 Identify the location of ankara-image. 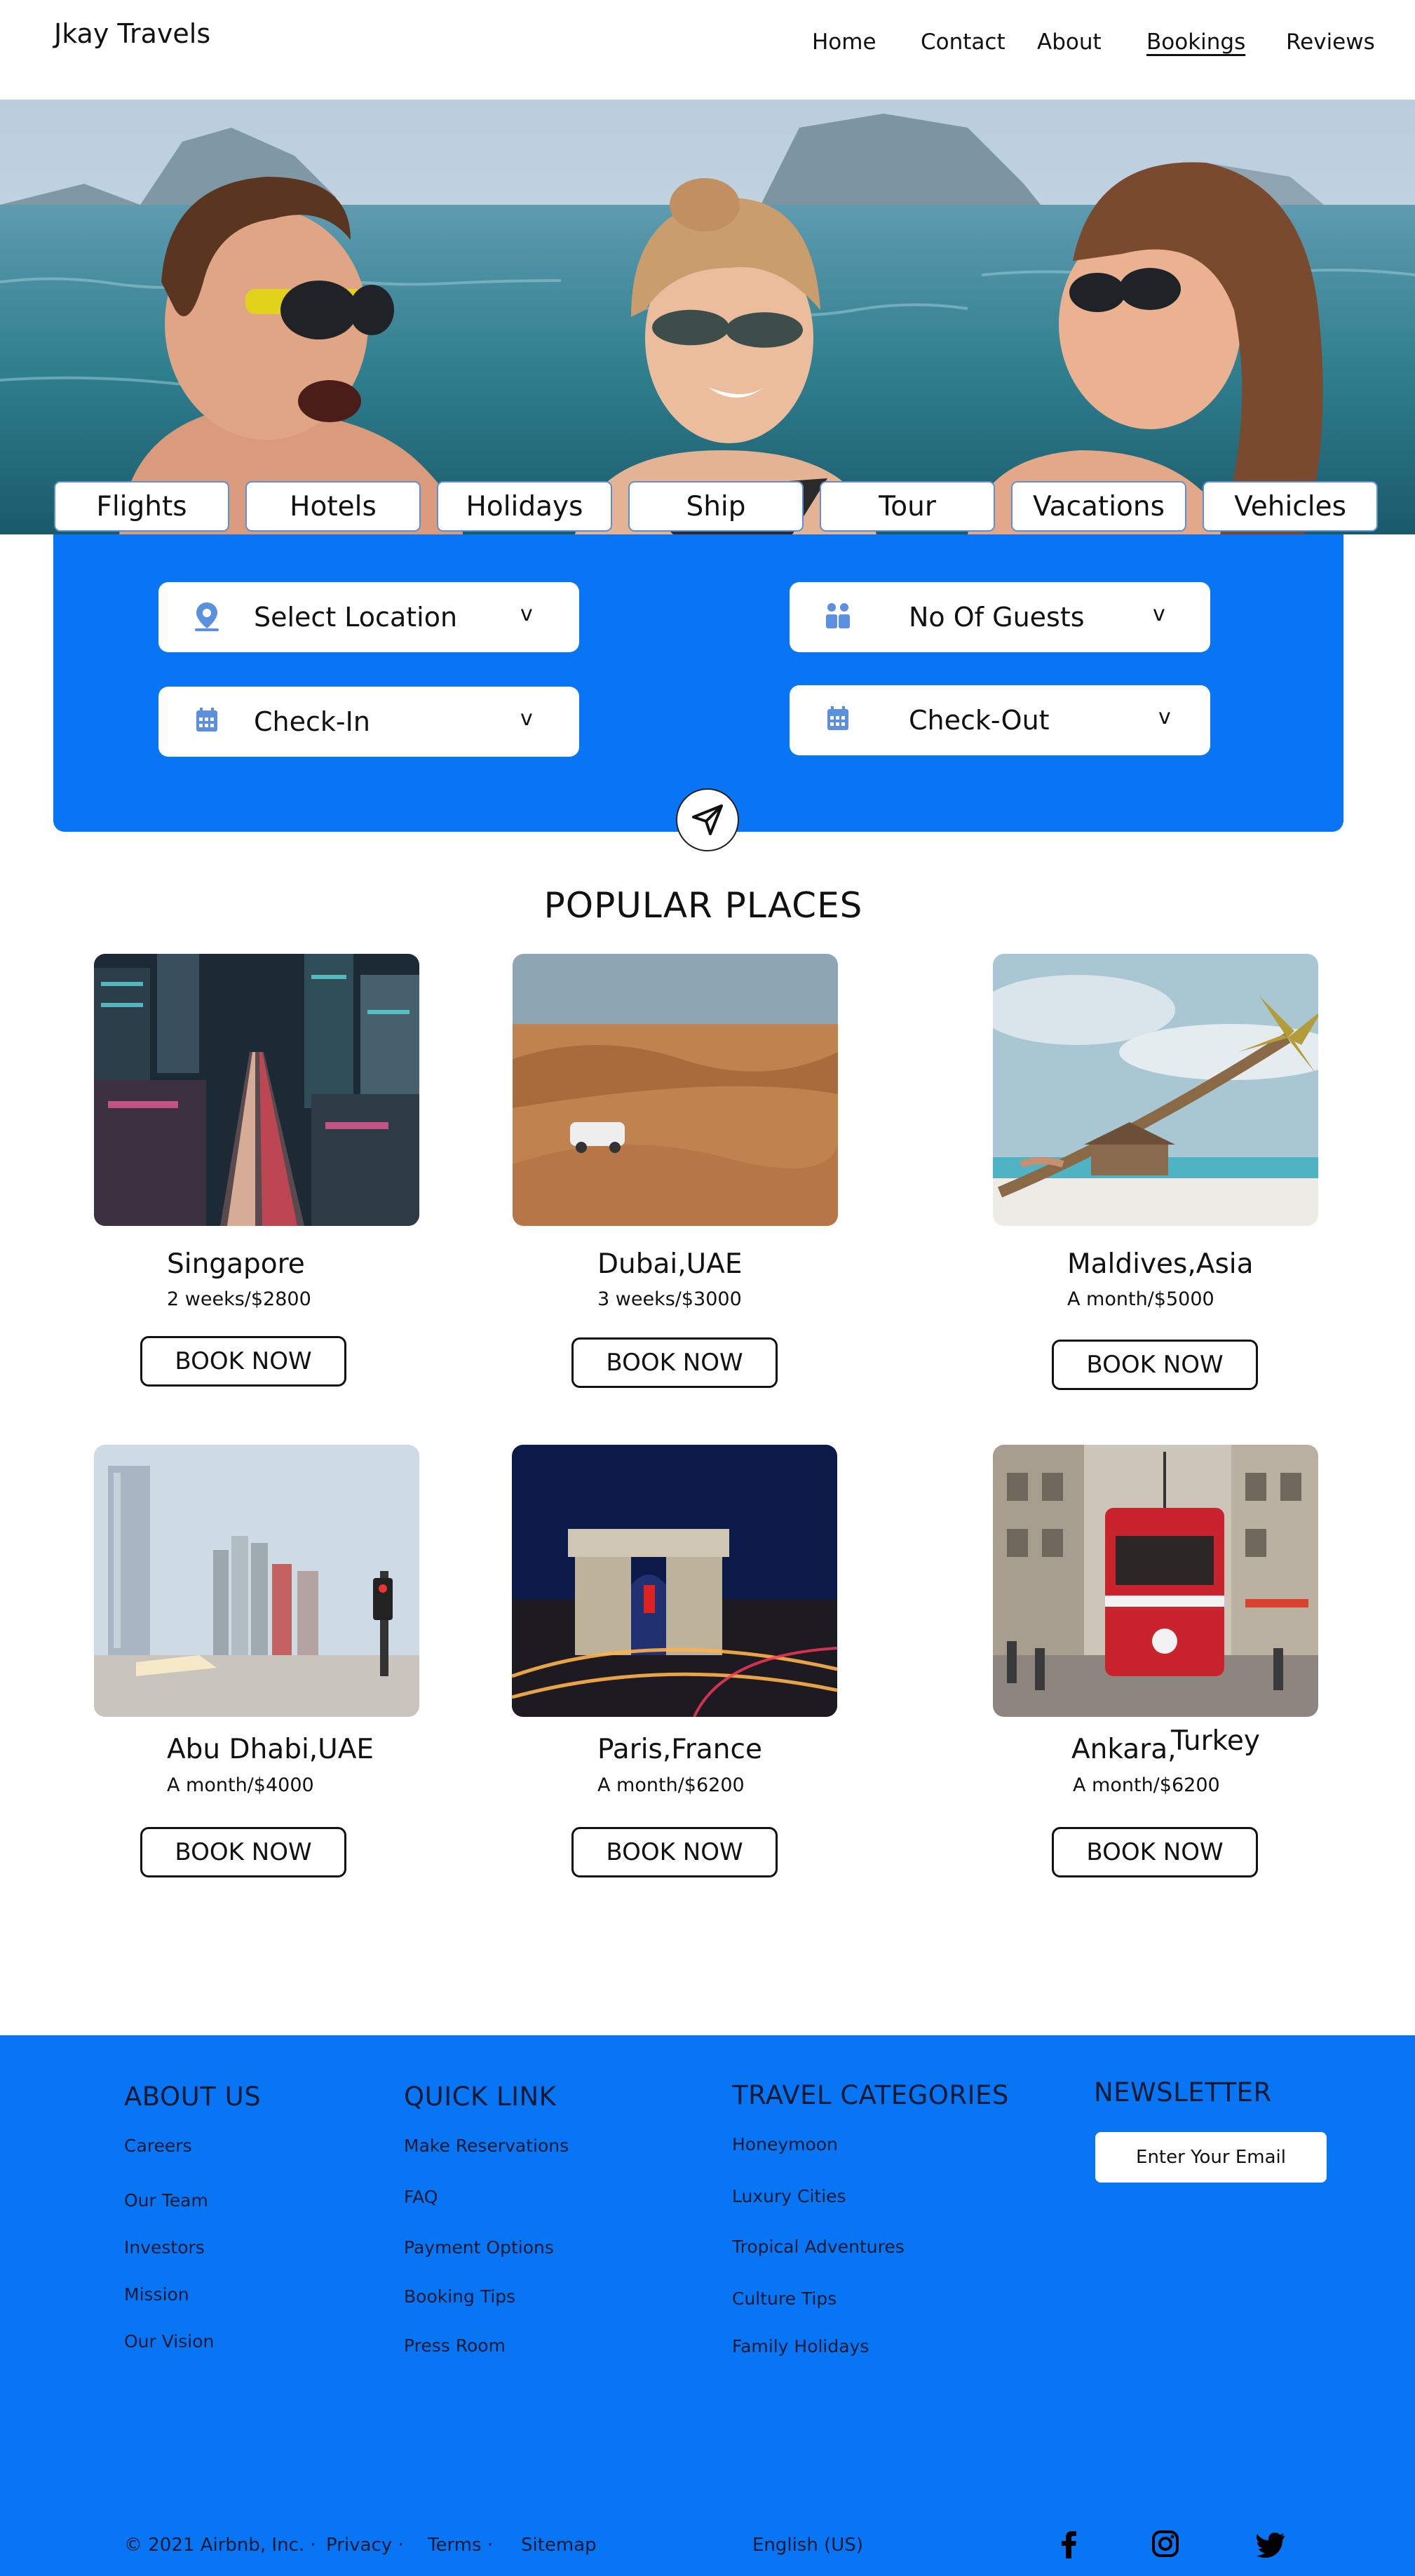
(1155, 1581).